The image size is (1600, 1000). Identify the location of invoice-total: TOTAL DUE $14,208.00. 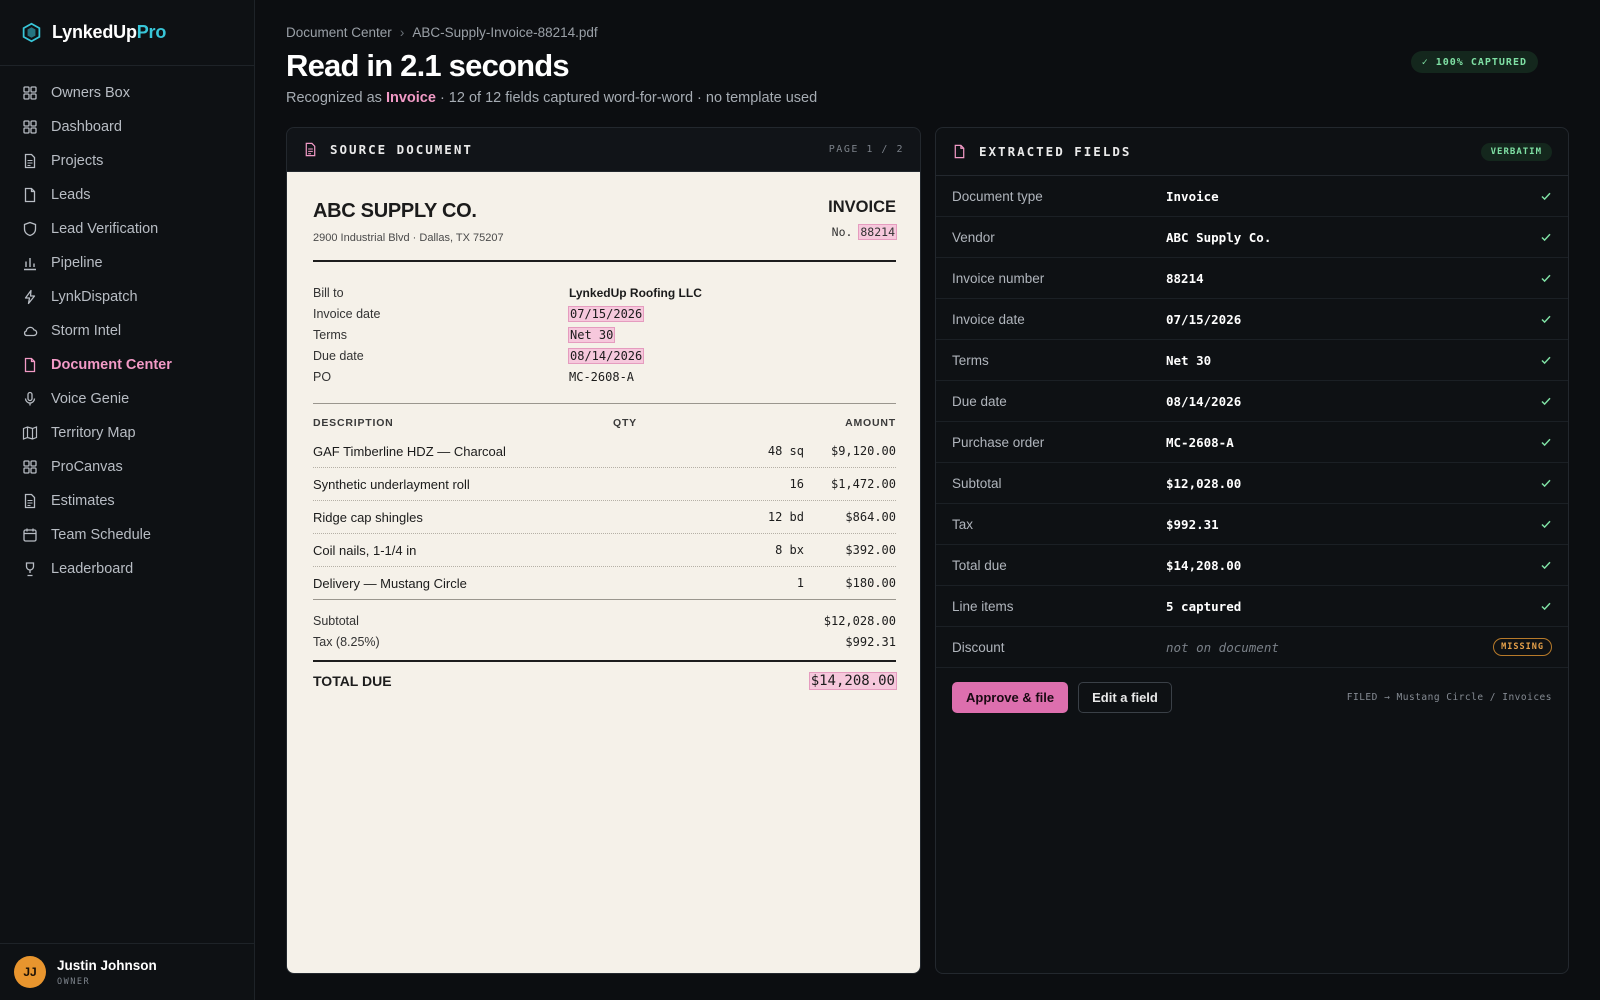
(605, 675).